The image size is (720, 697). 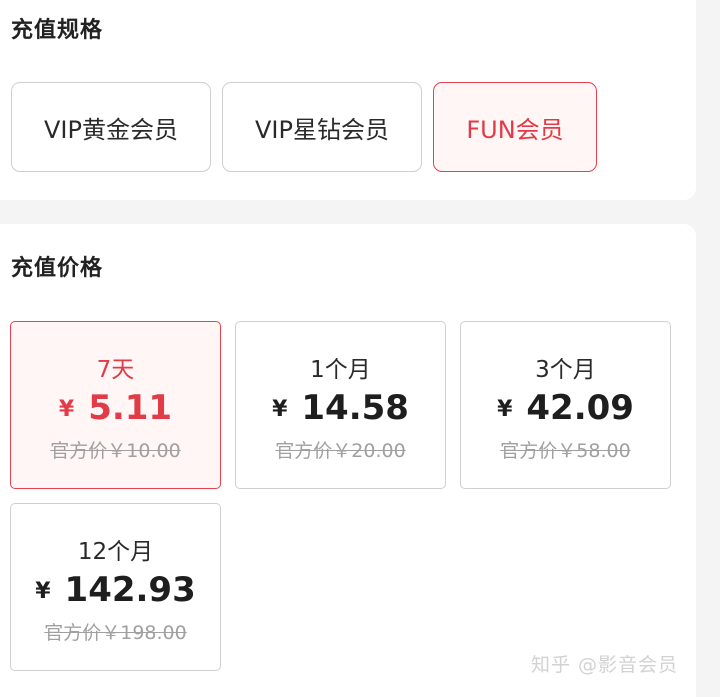 I want to click on price-section-title: 充值价格, so click(x=57, y=268).